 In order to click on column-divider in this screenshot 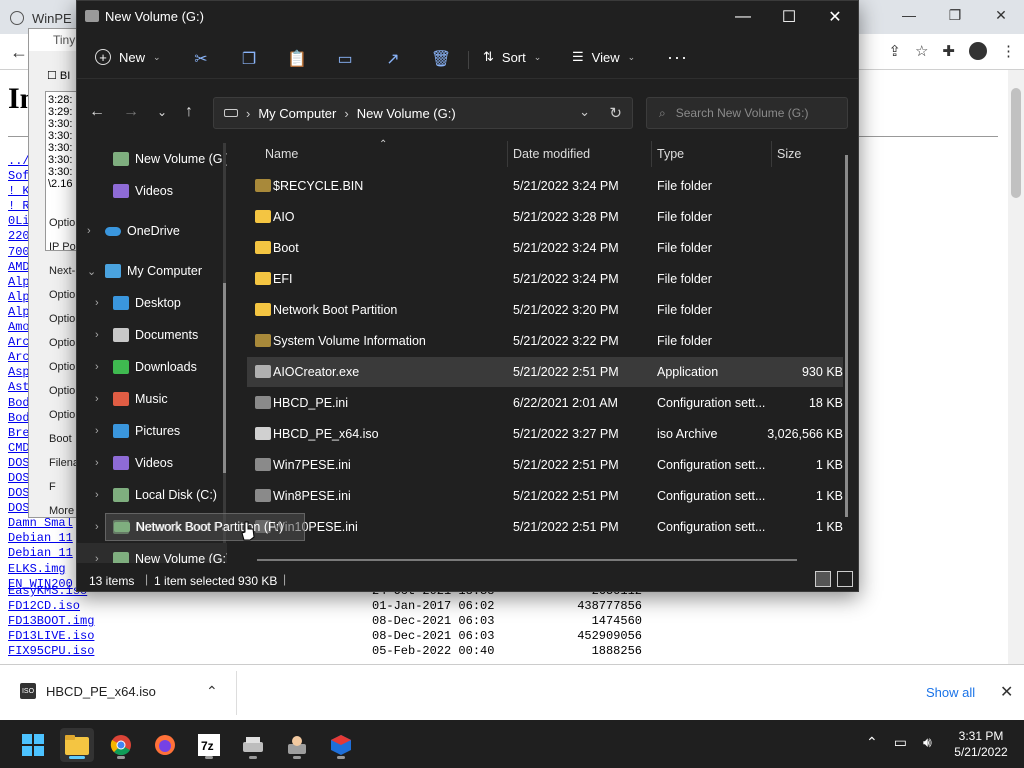, I will do `click(507, 154)`.